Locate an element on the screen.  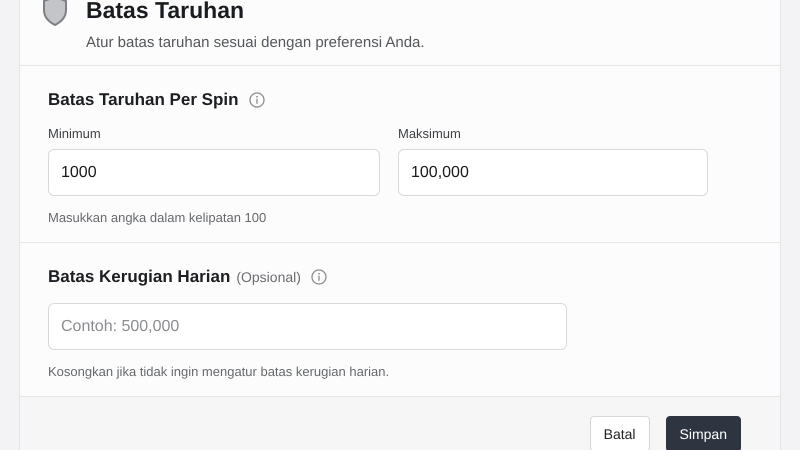
page-subtitle: Atur batas taruhan sesuai dengan preferensi Anda. is located at coordinates (255, 42).